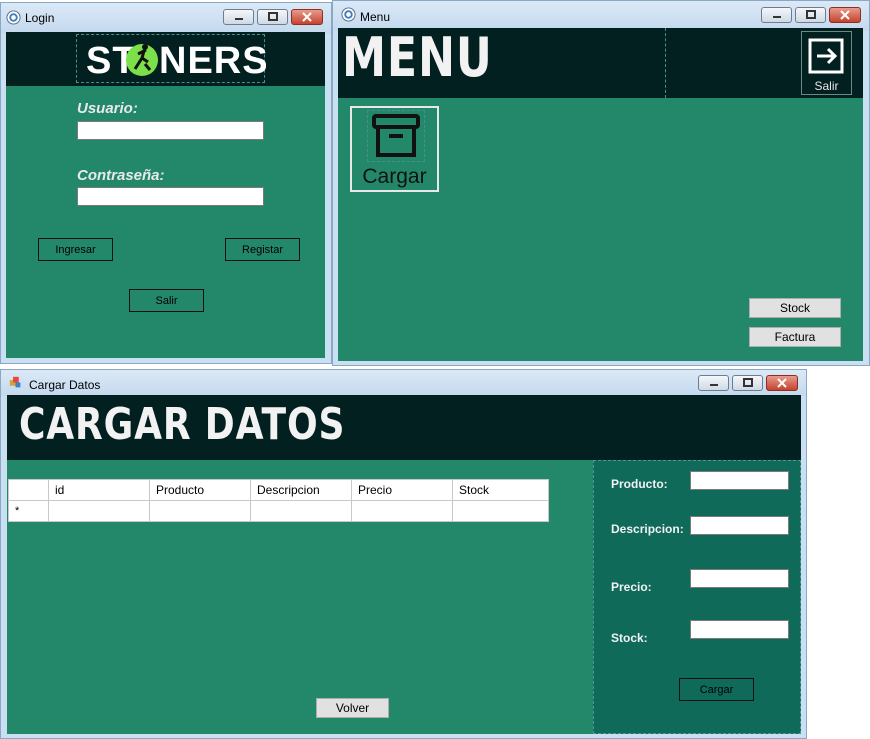 This screenshot has height=739, width=870. What do you see at coordinates (170, 130) in the screenshot?
I see `usuario-input` at bounding box center [170, 130].